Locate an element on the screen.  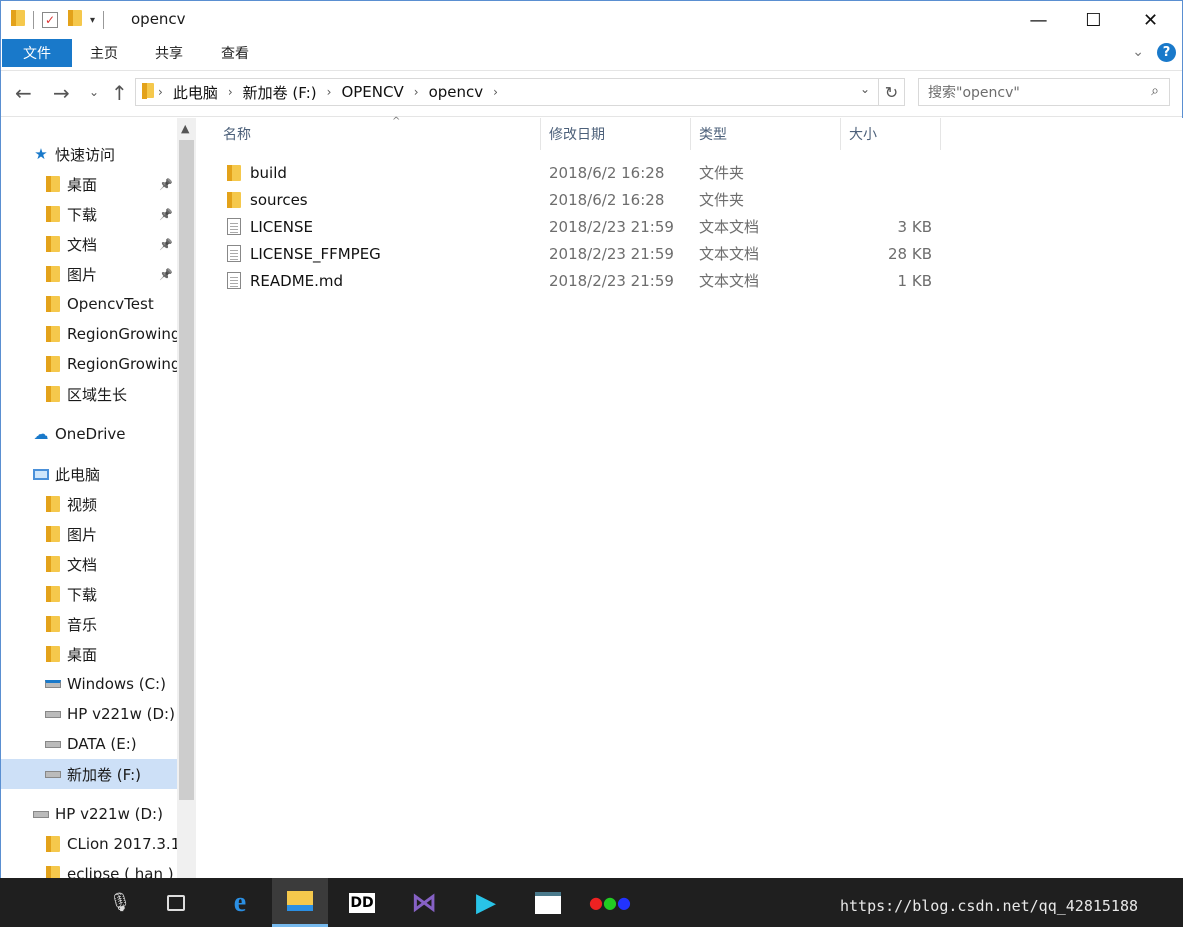
sidebar-item: 桌面 📌 is located at coordinates (89, 184).